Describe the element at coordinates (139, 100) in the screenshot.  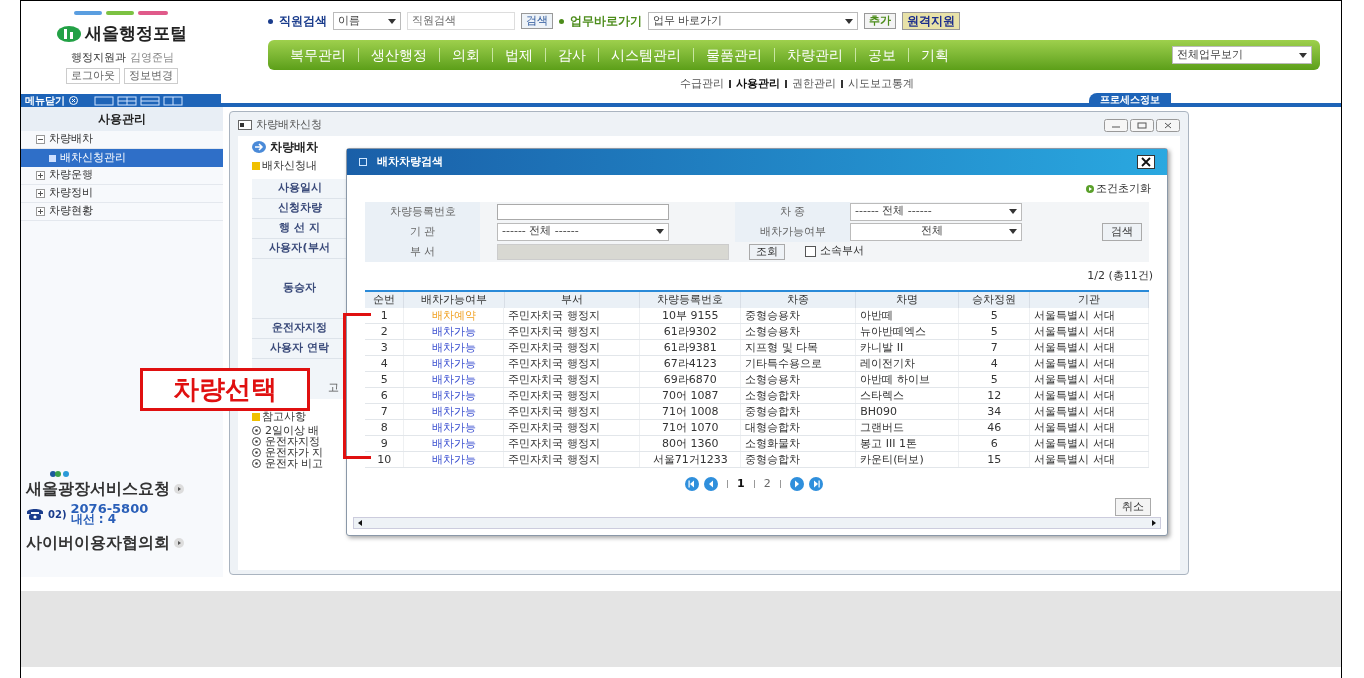
I see `layout-icon` at that location.